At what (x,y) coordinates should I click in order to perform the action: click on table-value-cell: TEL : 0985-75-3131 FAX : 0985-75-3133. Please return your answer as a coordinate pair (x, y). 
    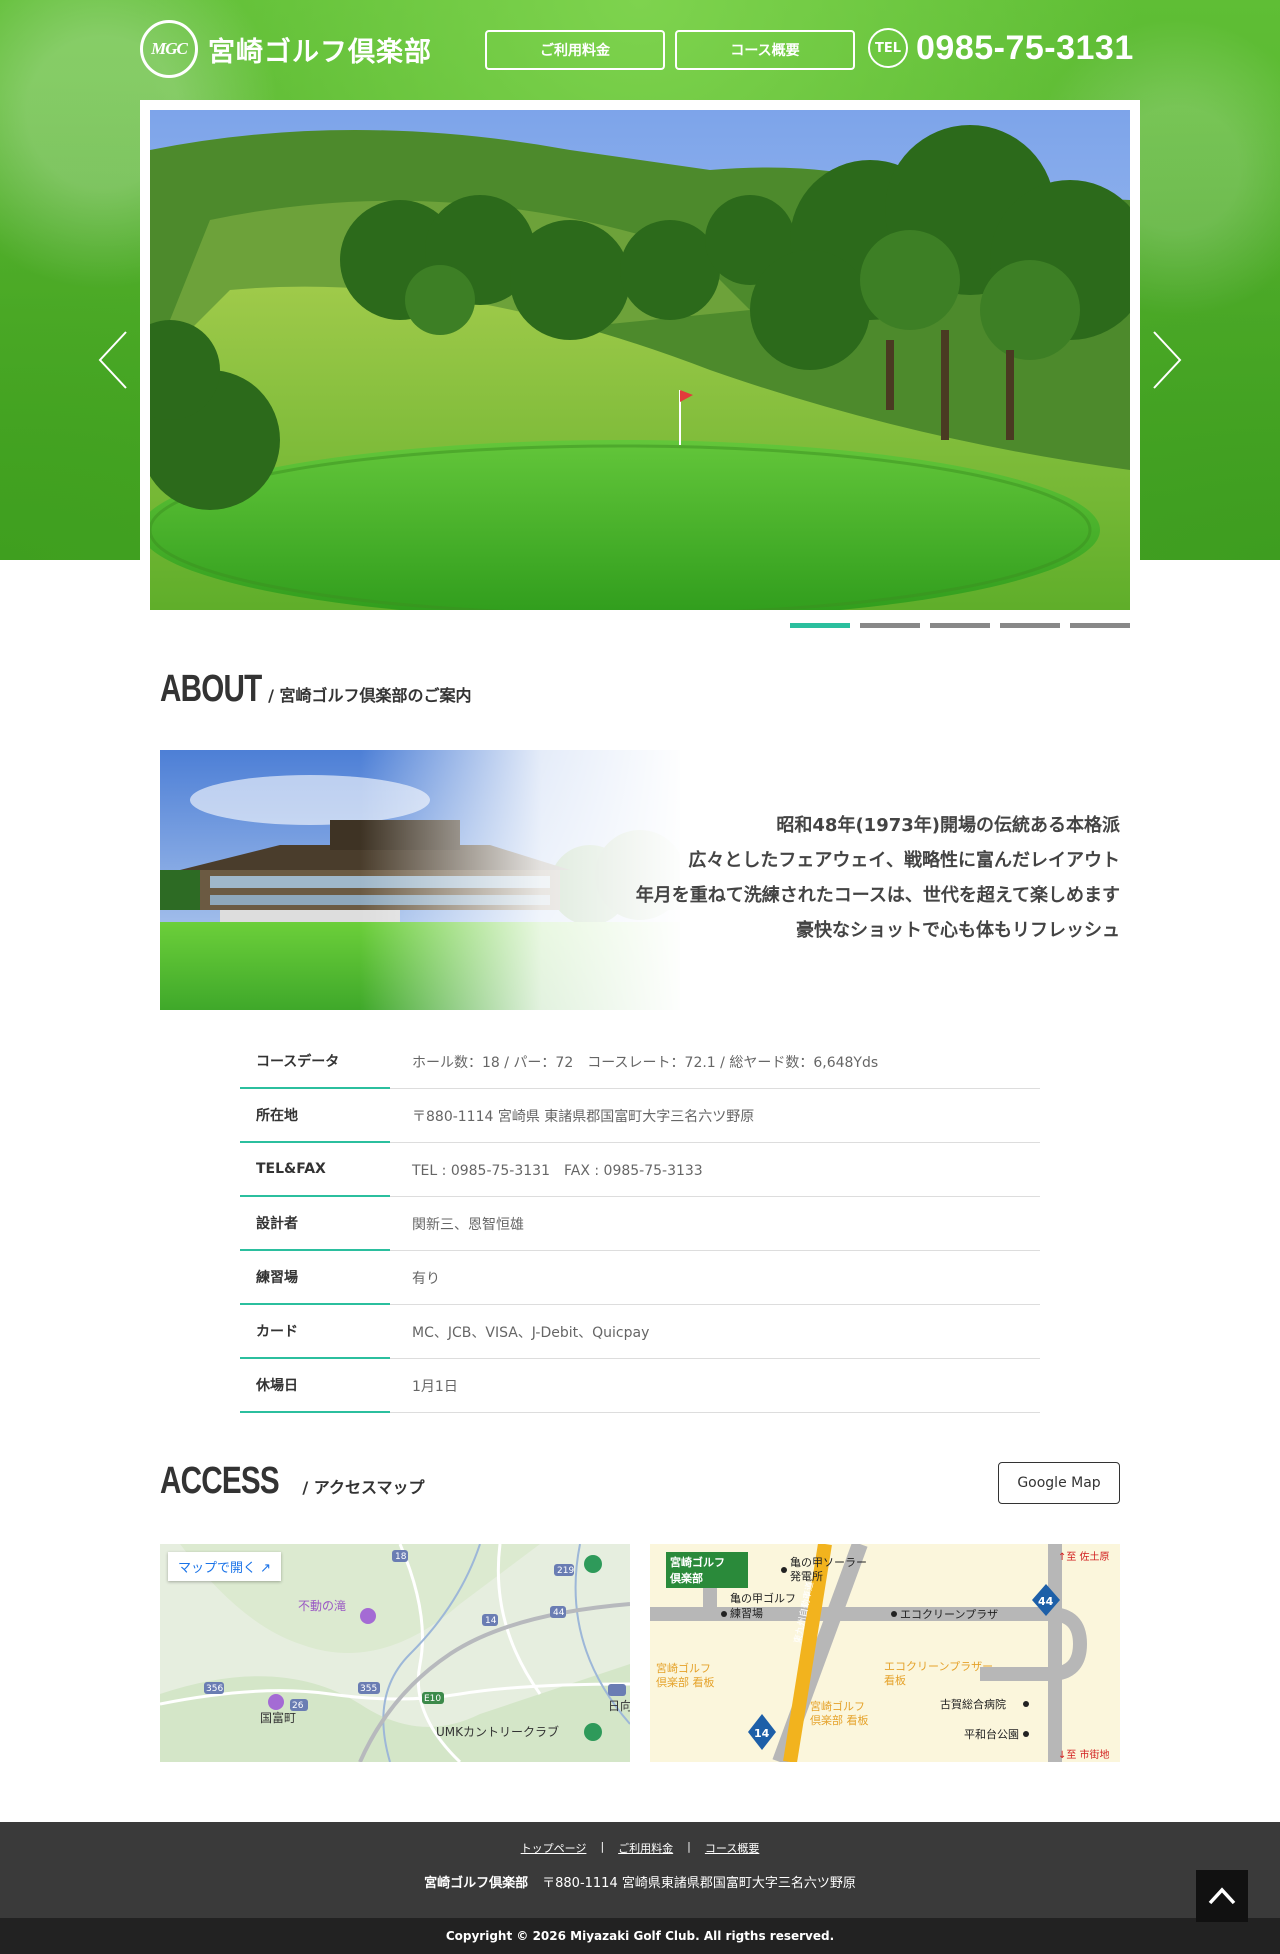
    Looking at the image, I should click on (715, 1170).